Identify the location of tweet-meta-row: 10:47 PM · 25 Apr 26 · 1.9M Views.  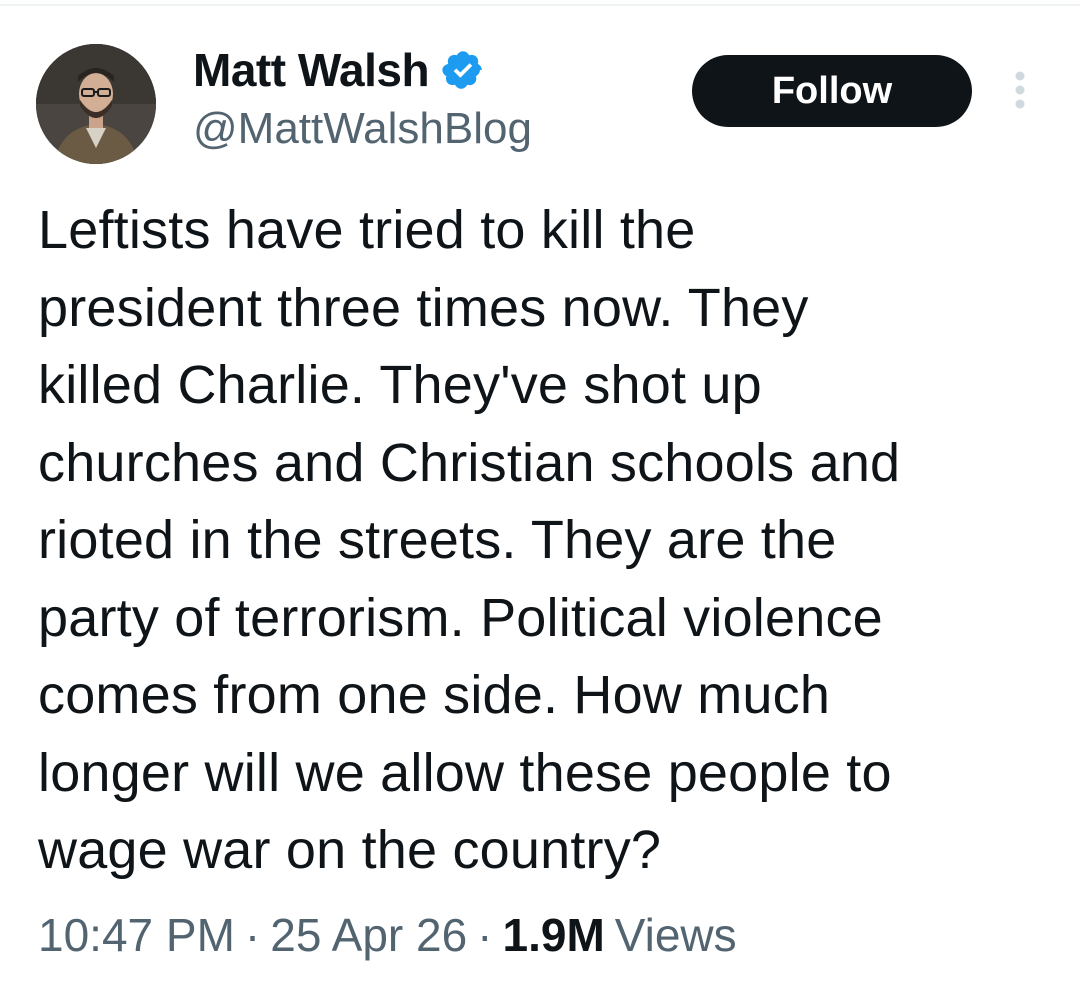
(387, 935).